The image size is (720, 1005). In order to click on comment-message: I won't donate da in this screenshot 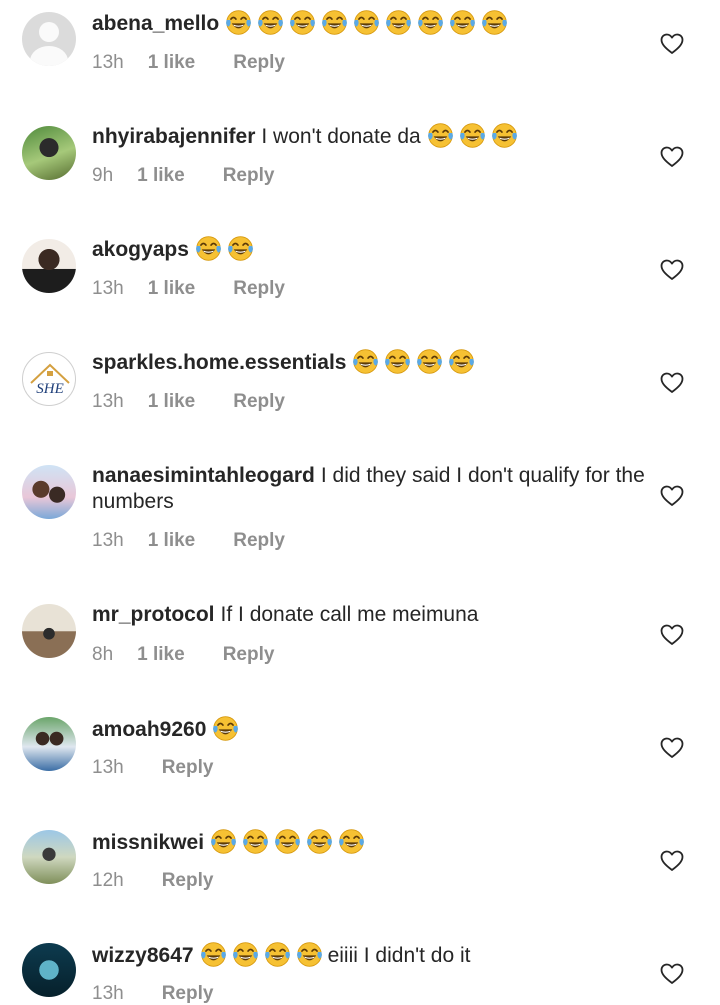, I will do `click(341, 136)`.